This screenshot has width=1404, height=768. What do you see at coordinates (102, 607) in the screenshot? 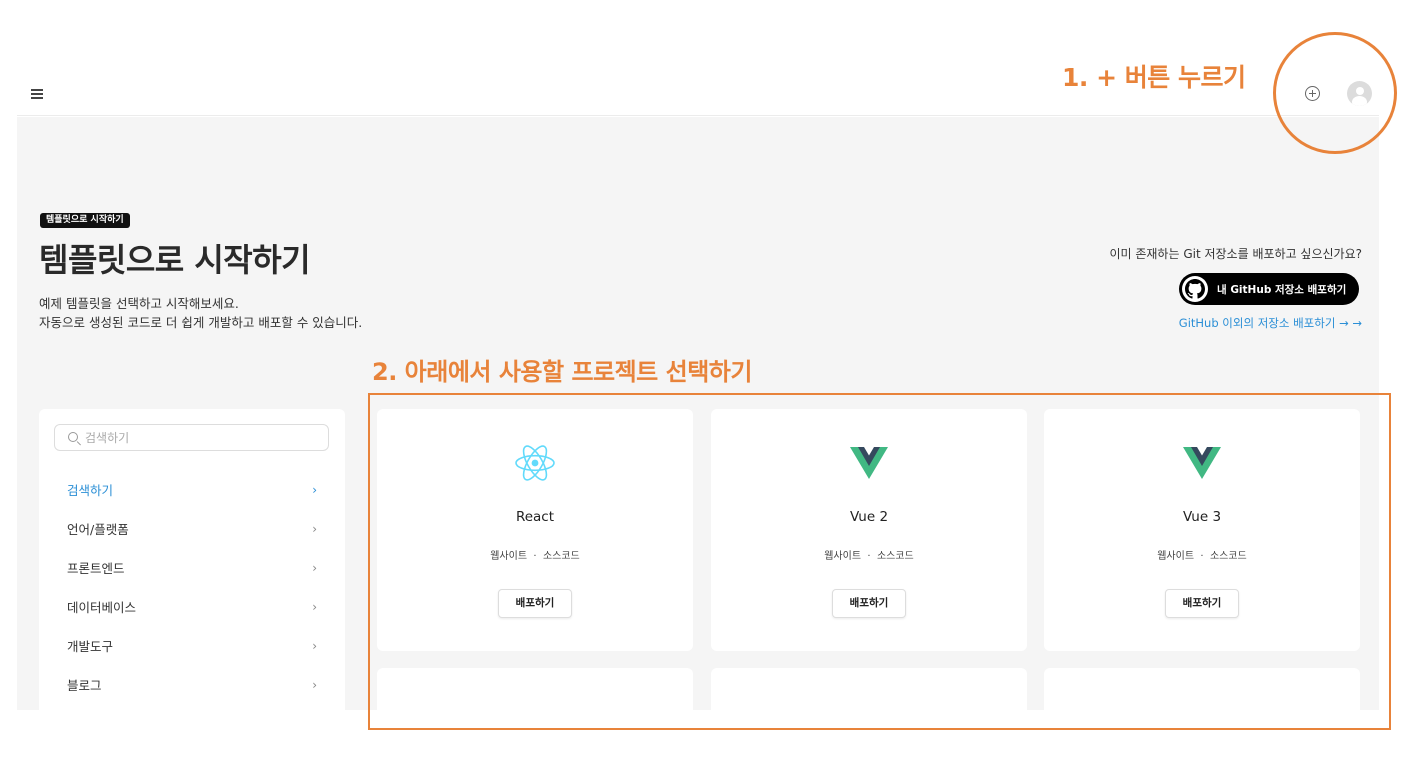
I see `sidebar-item-label: 데이터베이스` at bounding box center [102, 607].